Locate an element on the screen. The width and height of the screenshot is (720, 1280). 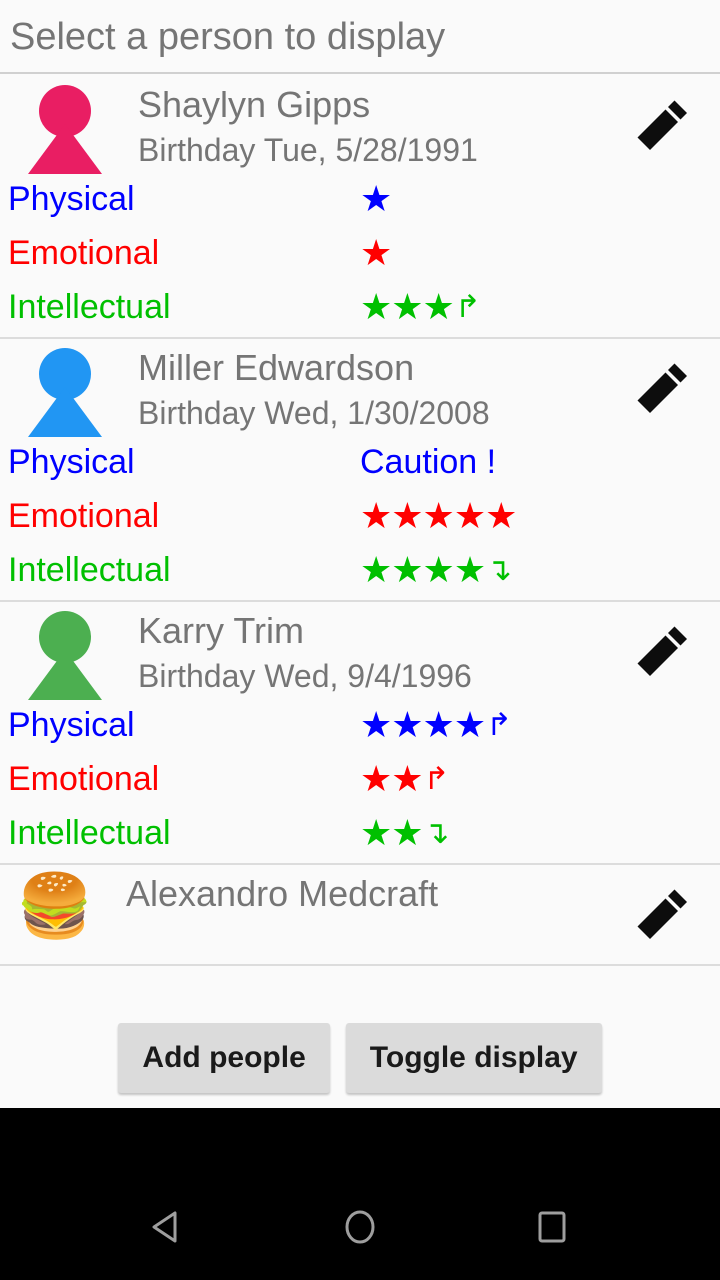
trend-arrow-emotional: ↱ is located at coordinates (436, 778).